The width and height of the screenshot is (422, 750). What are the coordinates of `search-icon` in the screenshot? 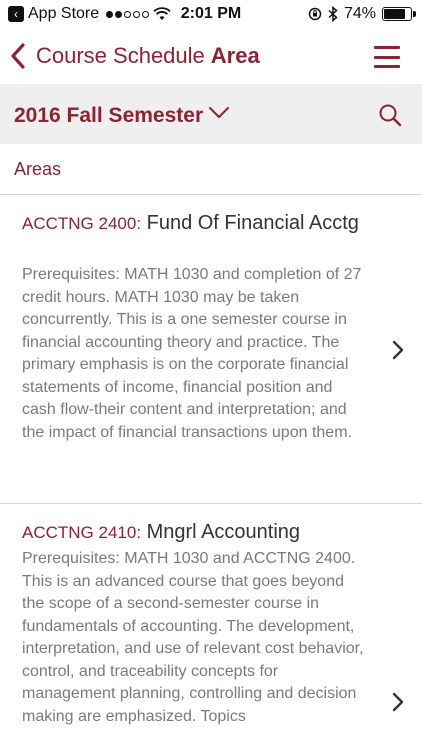 It's located at (390, 115).